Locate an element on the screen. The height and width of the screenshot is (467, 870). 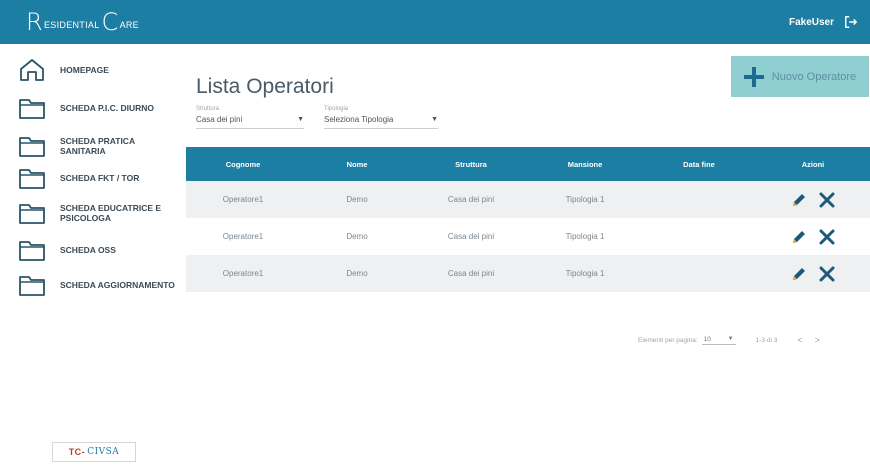
page-title: Lista Operatori is located at coordinates (265, 86).